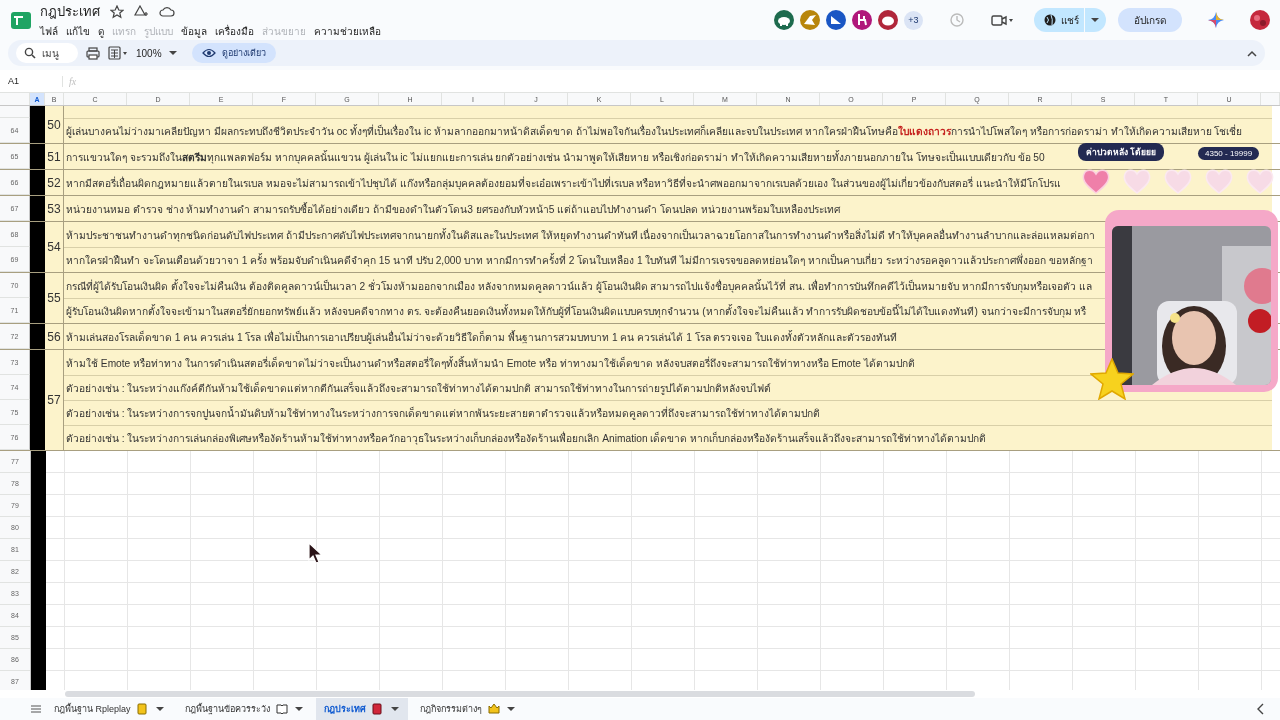 Image resolution: width=1280 pixels, height=720 pixels. Describe the element at coordinates (1229, 153) in the screenshot. I see `score-badge: 4350 - 19999` at that location.